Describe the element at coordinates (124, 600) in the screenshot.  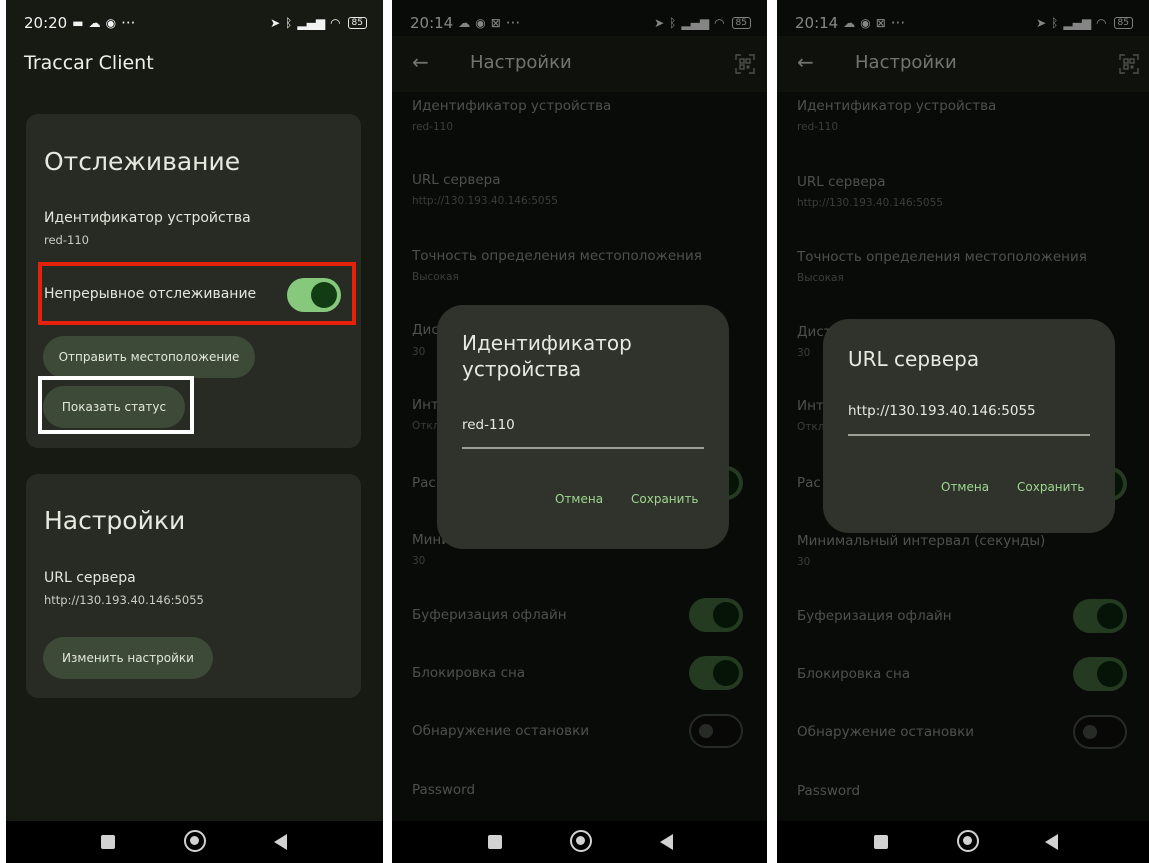
I see `server-url-value: http://130.193.40.146:5055` at that location.